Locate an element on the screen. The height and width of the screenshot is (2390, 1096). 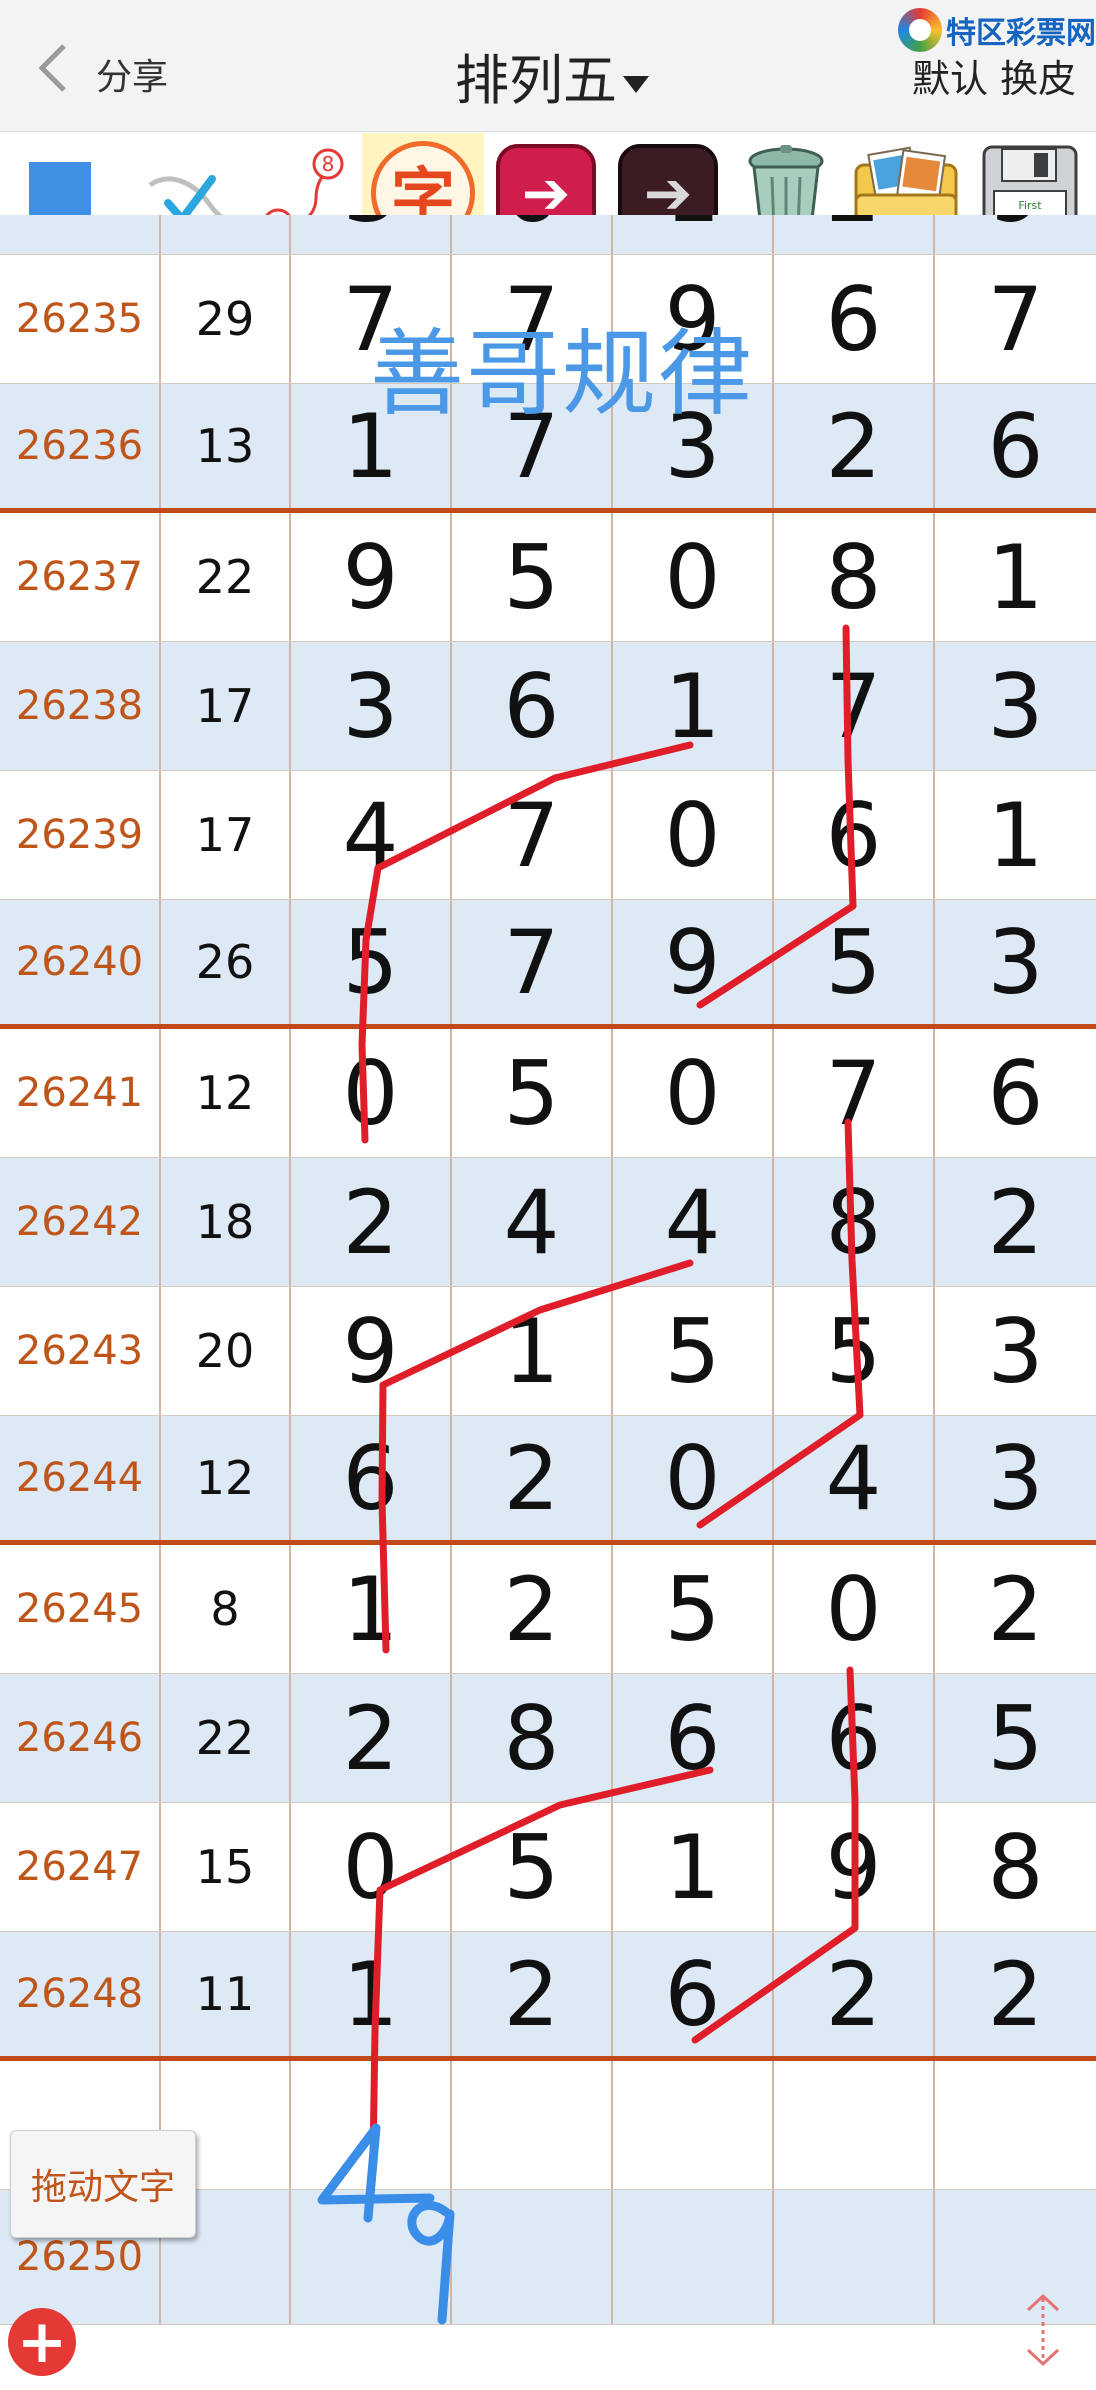
sum-cell: 11 is located at coordinates (226, 1994).